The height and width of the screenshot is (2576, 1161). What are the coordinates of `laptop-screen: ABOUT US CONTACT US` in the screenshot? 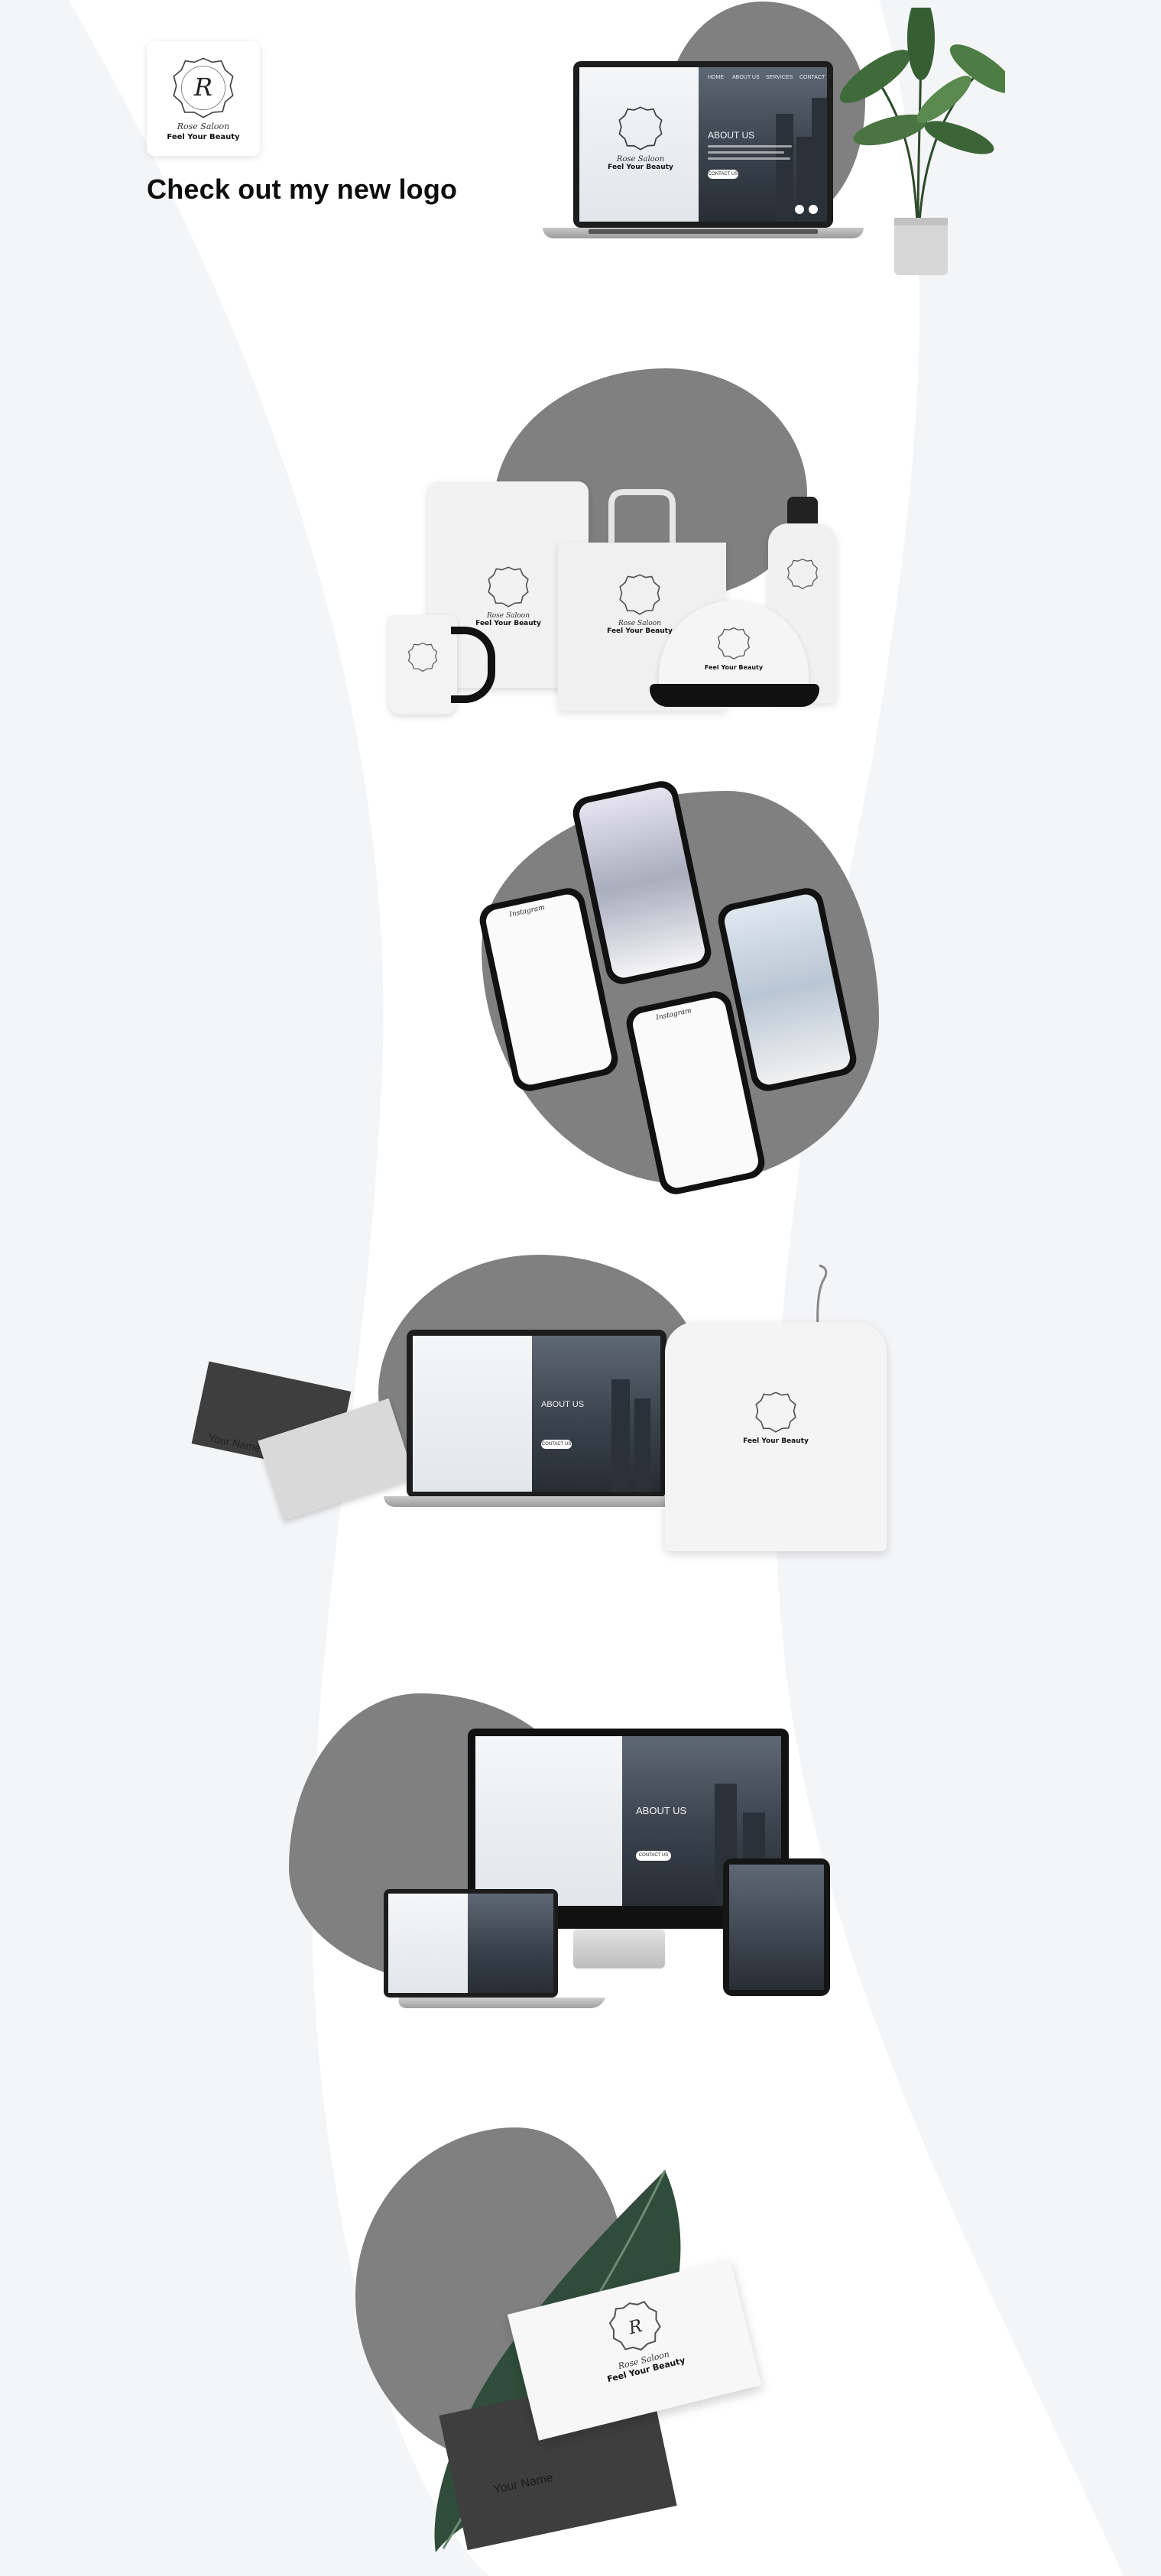 It's located at (536, 1414).